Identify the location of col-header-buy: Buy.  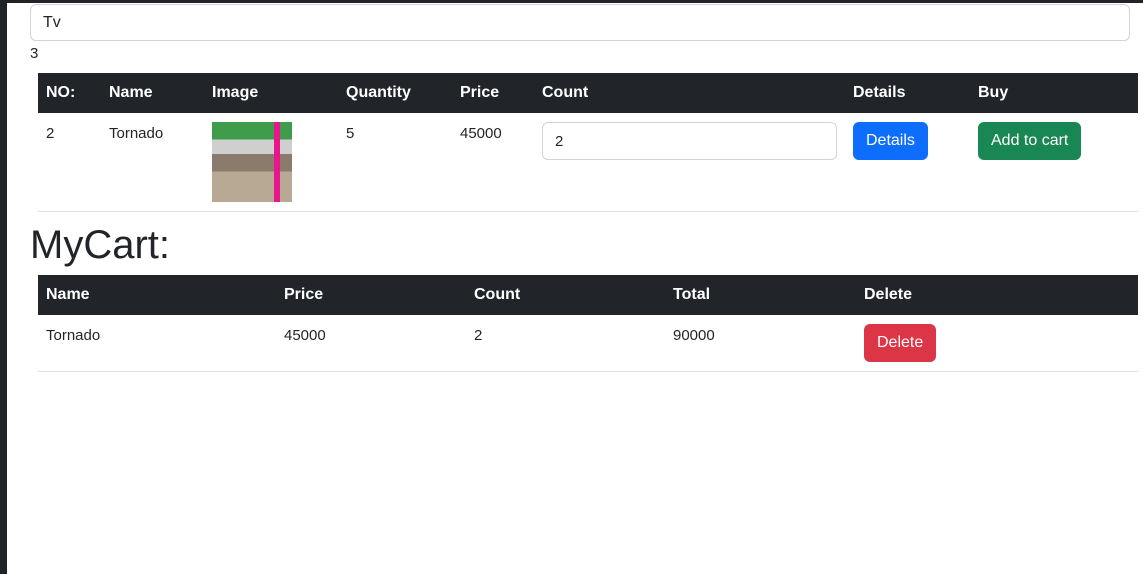
(993, 92).